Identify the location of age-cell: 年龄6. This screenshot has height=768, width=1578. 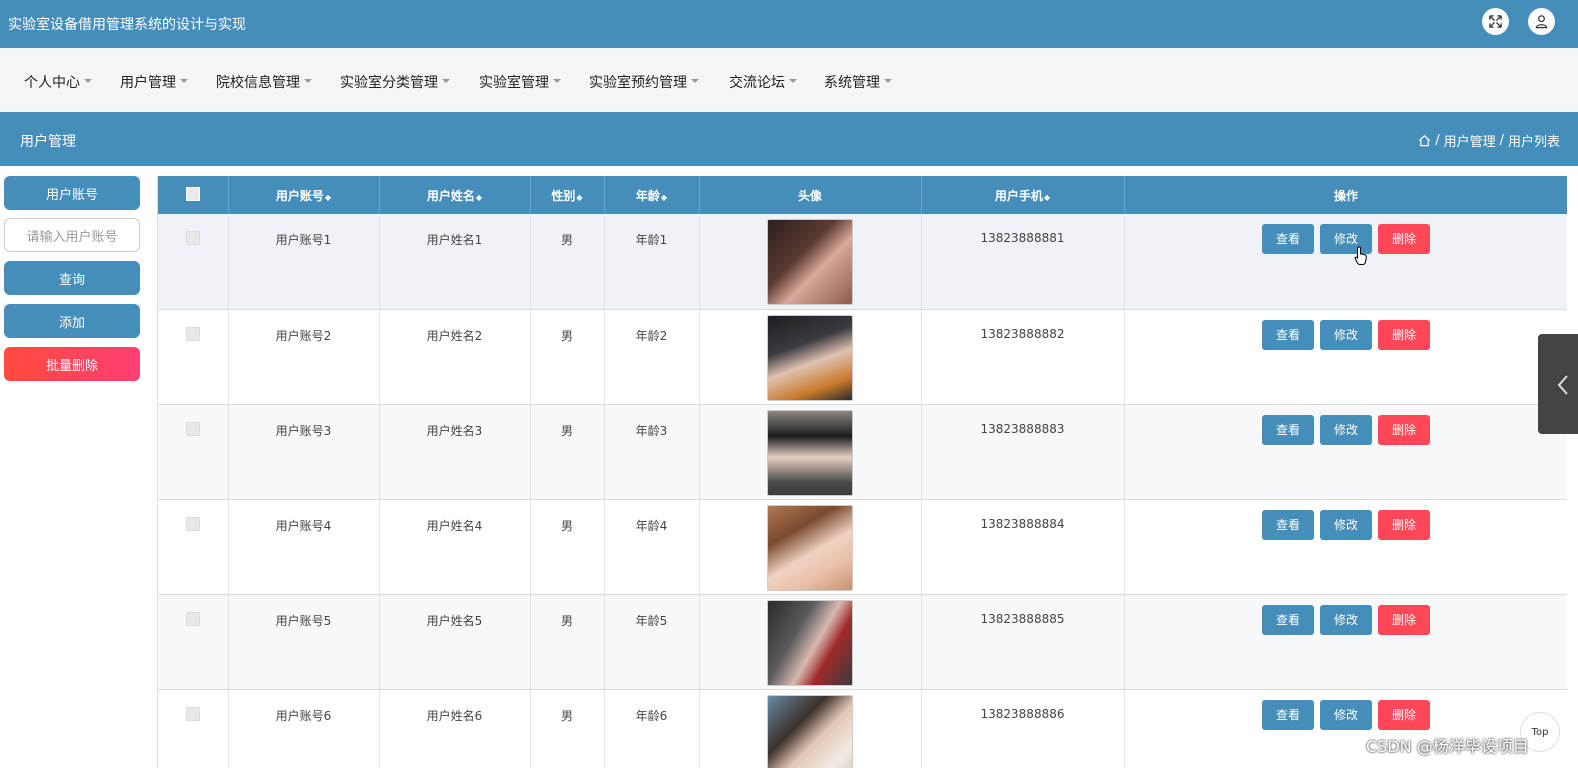
(652, 728).